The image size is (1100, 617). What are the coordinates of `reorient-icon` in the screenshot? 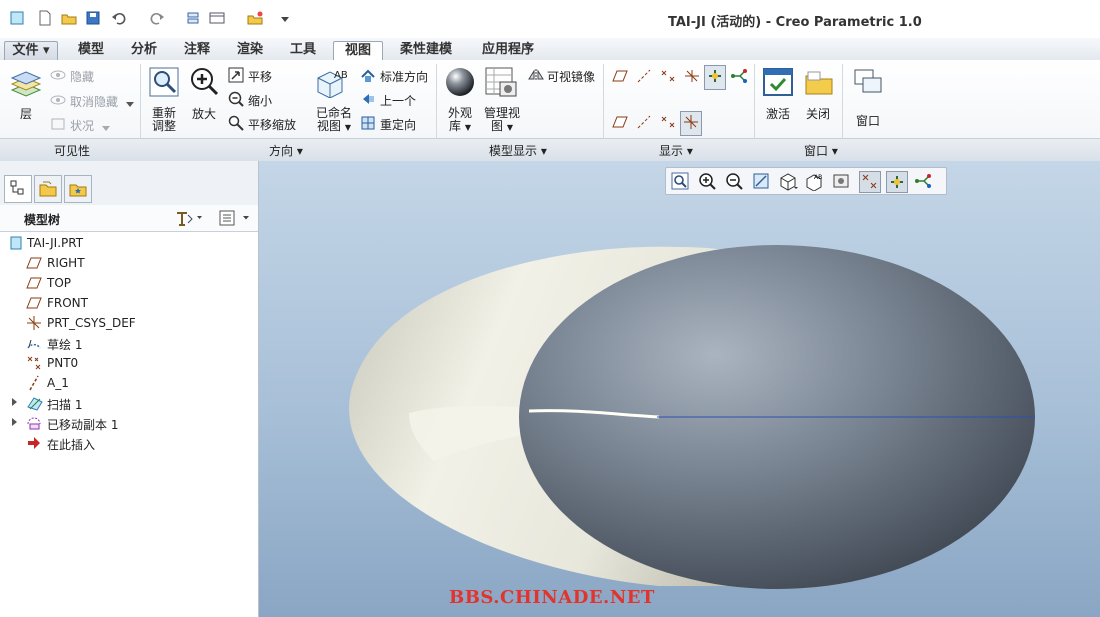 It's located at (368, 124).